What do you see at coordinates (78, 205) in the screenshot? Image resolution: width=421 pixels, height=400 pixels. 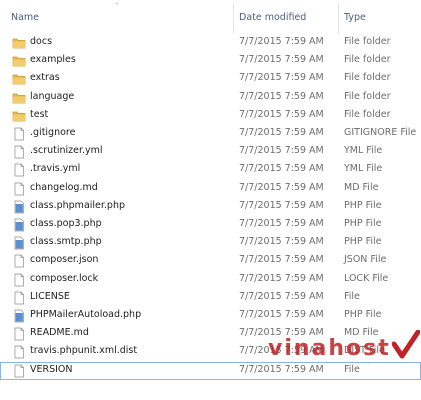 I see `file-name: class.phpmailer.php` at bounding box center [78, 205].